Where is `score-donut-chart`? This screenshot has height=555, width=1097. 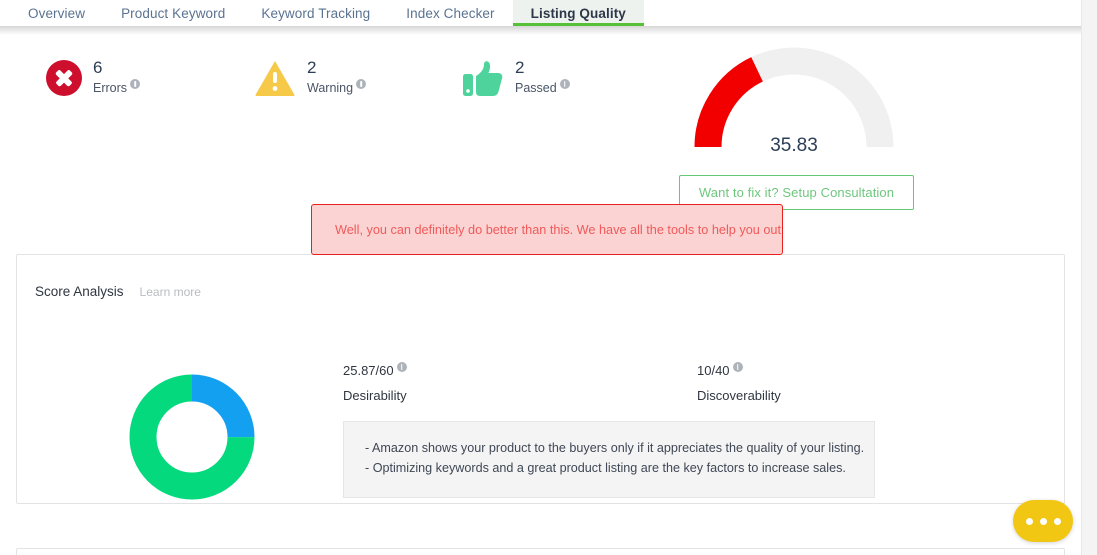
score-donut-chart is located at coordinates (192, 437).